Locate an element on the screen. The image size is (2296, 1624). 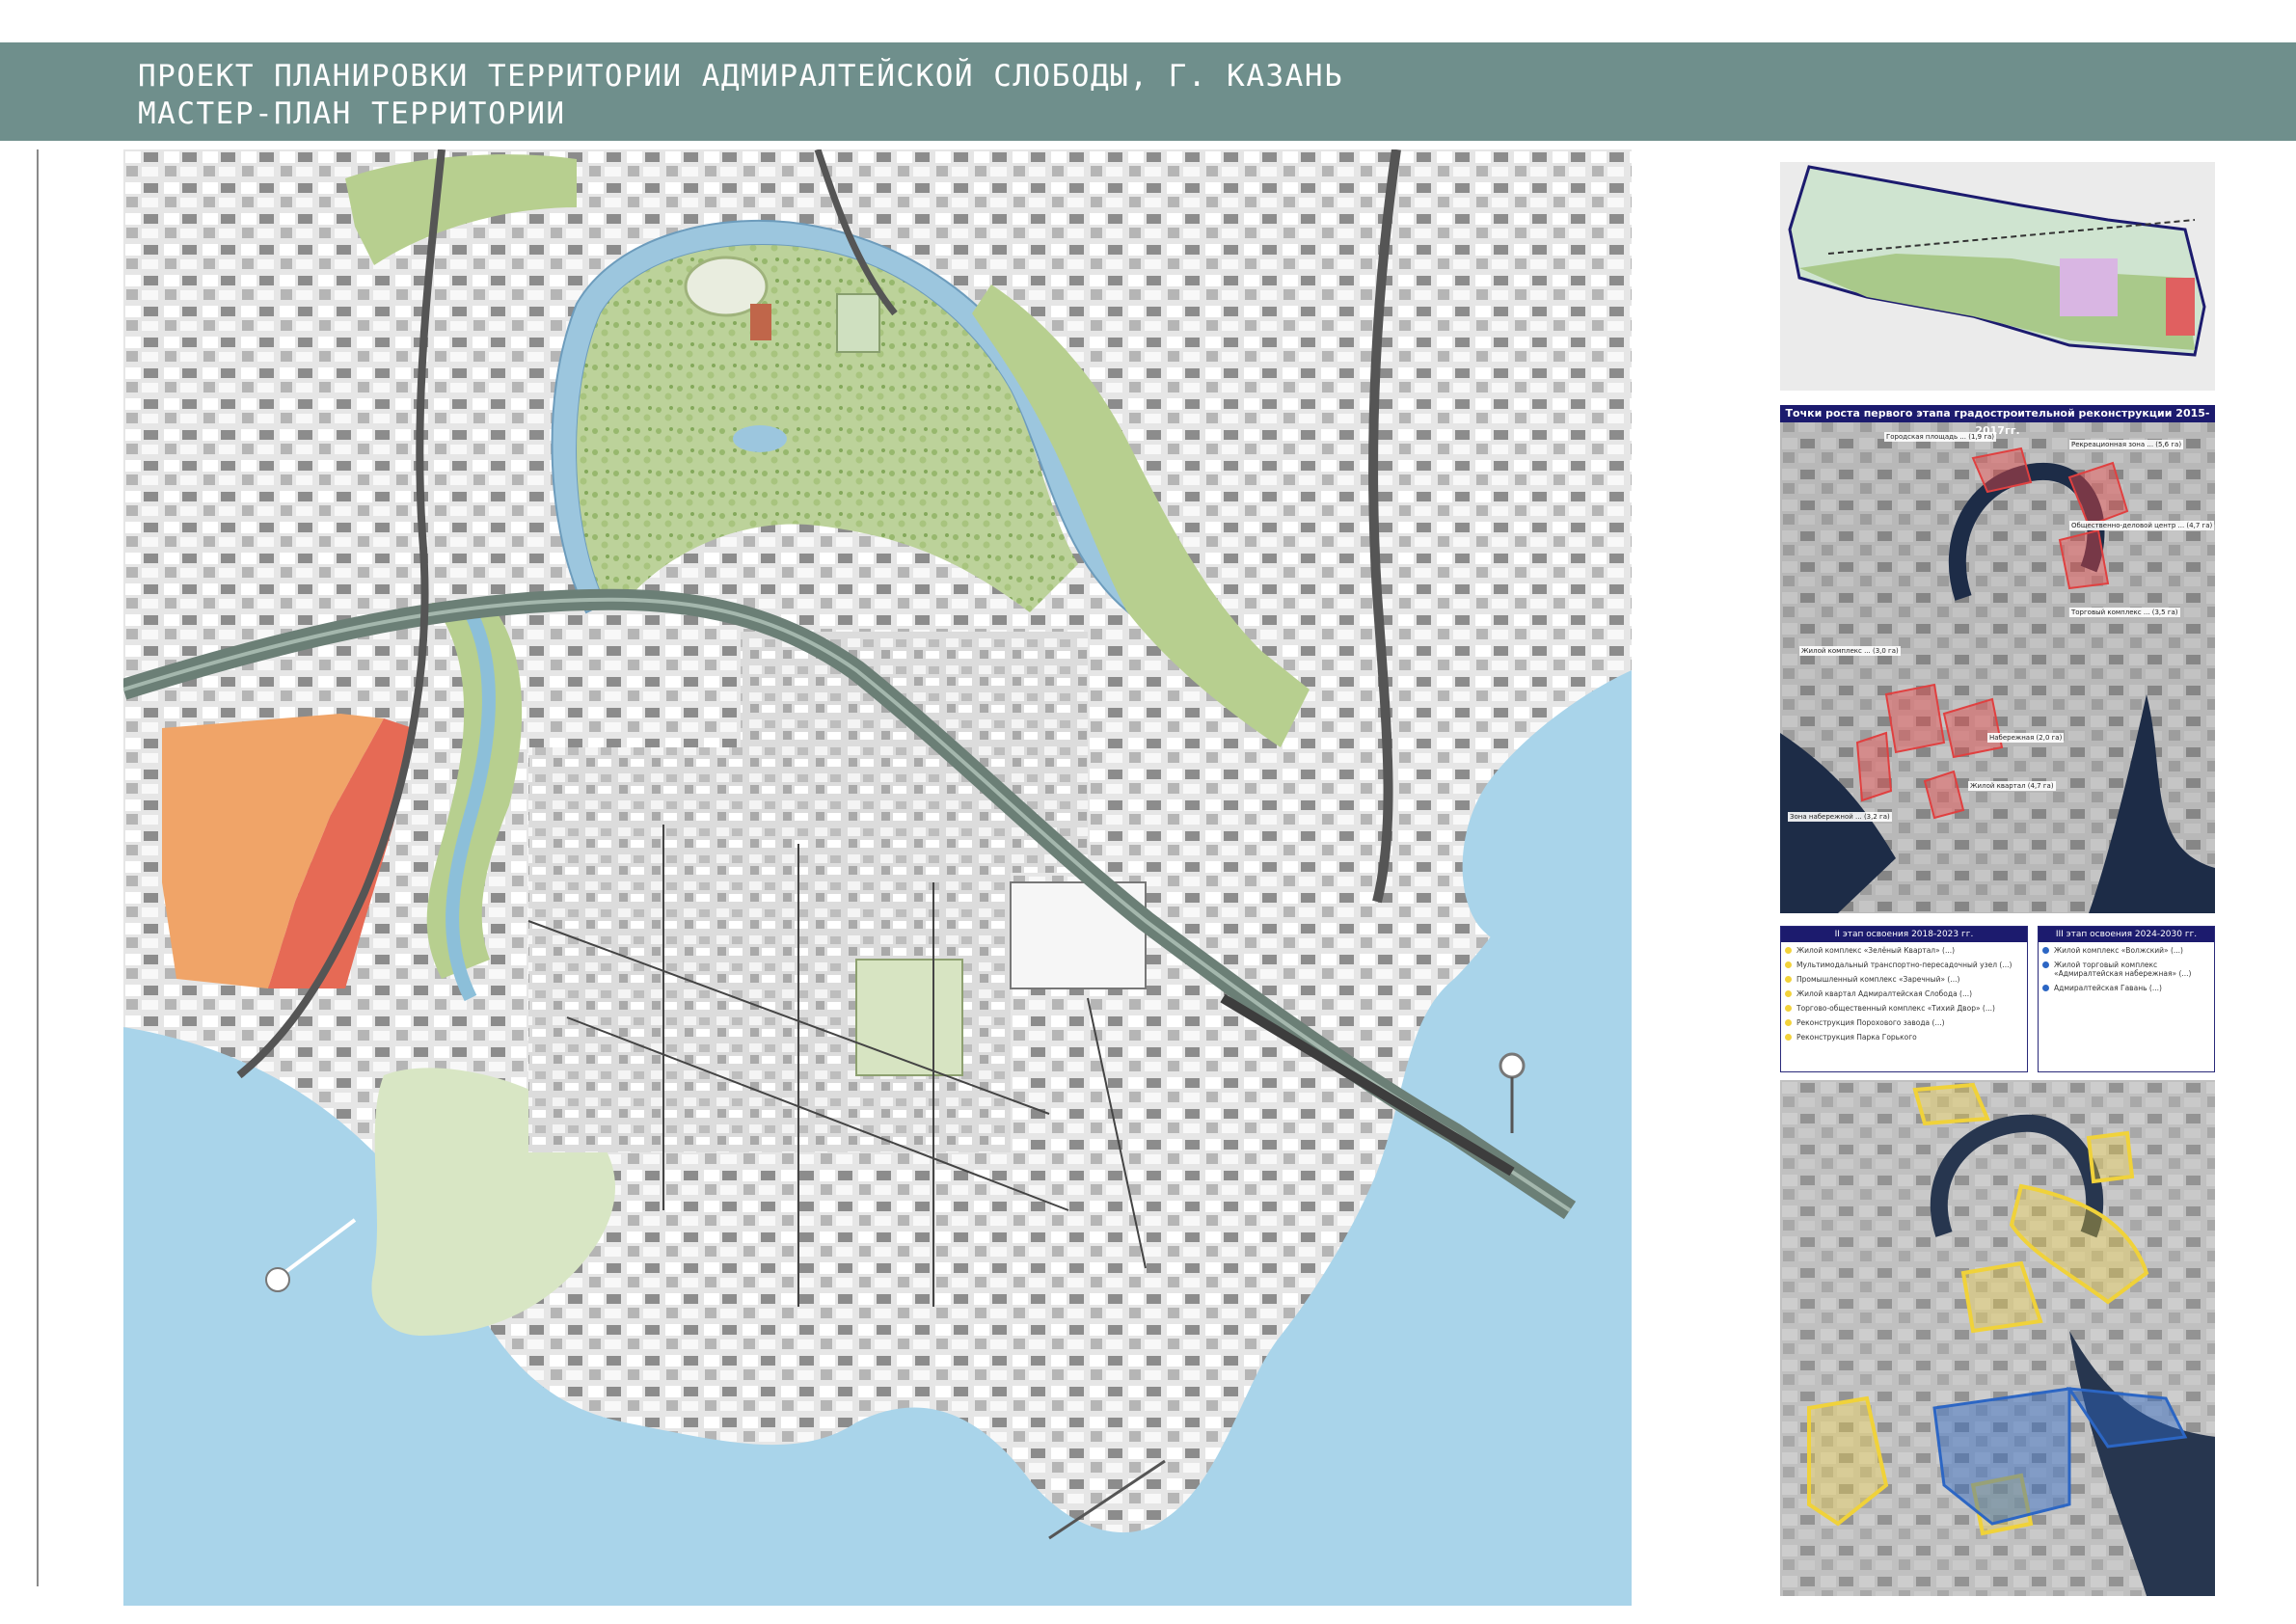
sports-field-icon is located at coordinates (858, 323).